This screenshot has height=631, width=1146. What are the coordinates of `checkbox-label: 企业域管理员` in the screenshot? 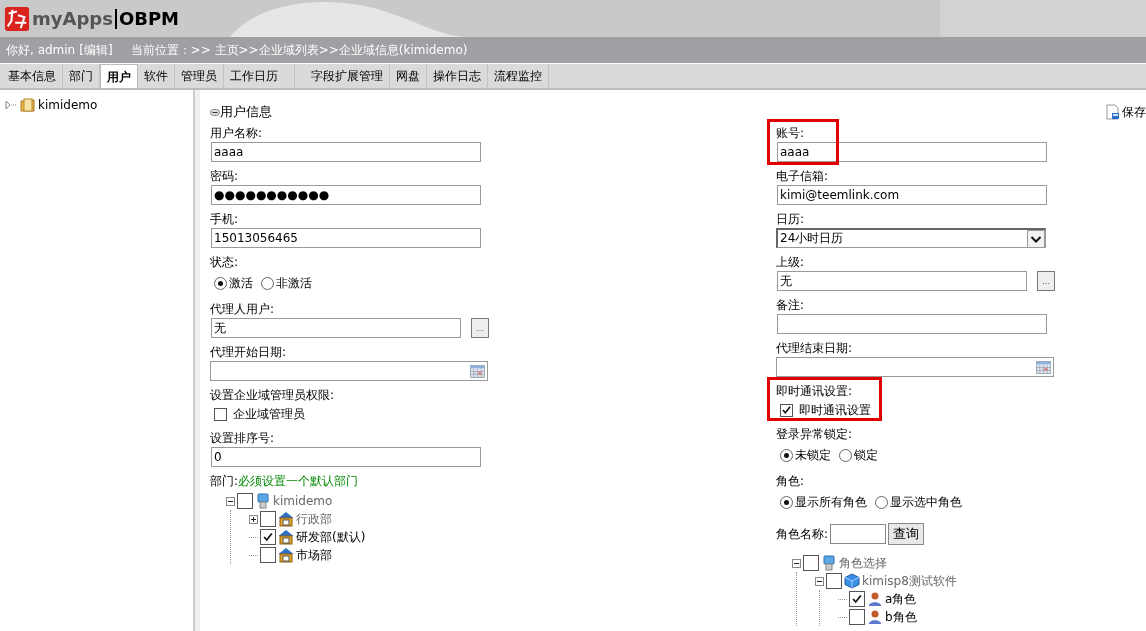 It's located at (269, 414).